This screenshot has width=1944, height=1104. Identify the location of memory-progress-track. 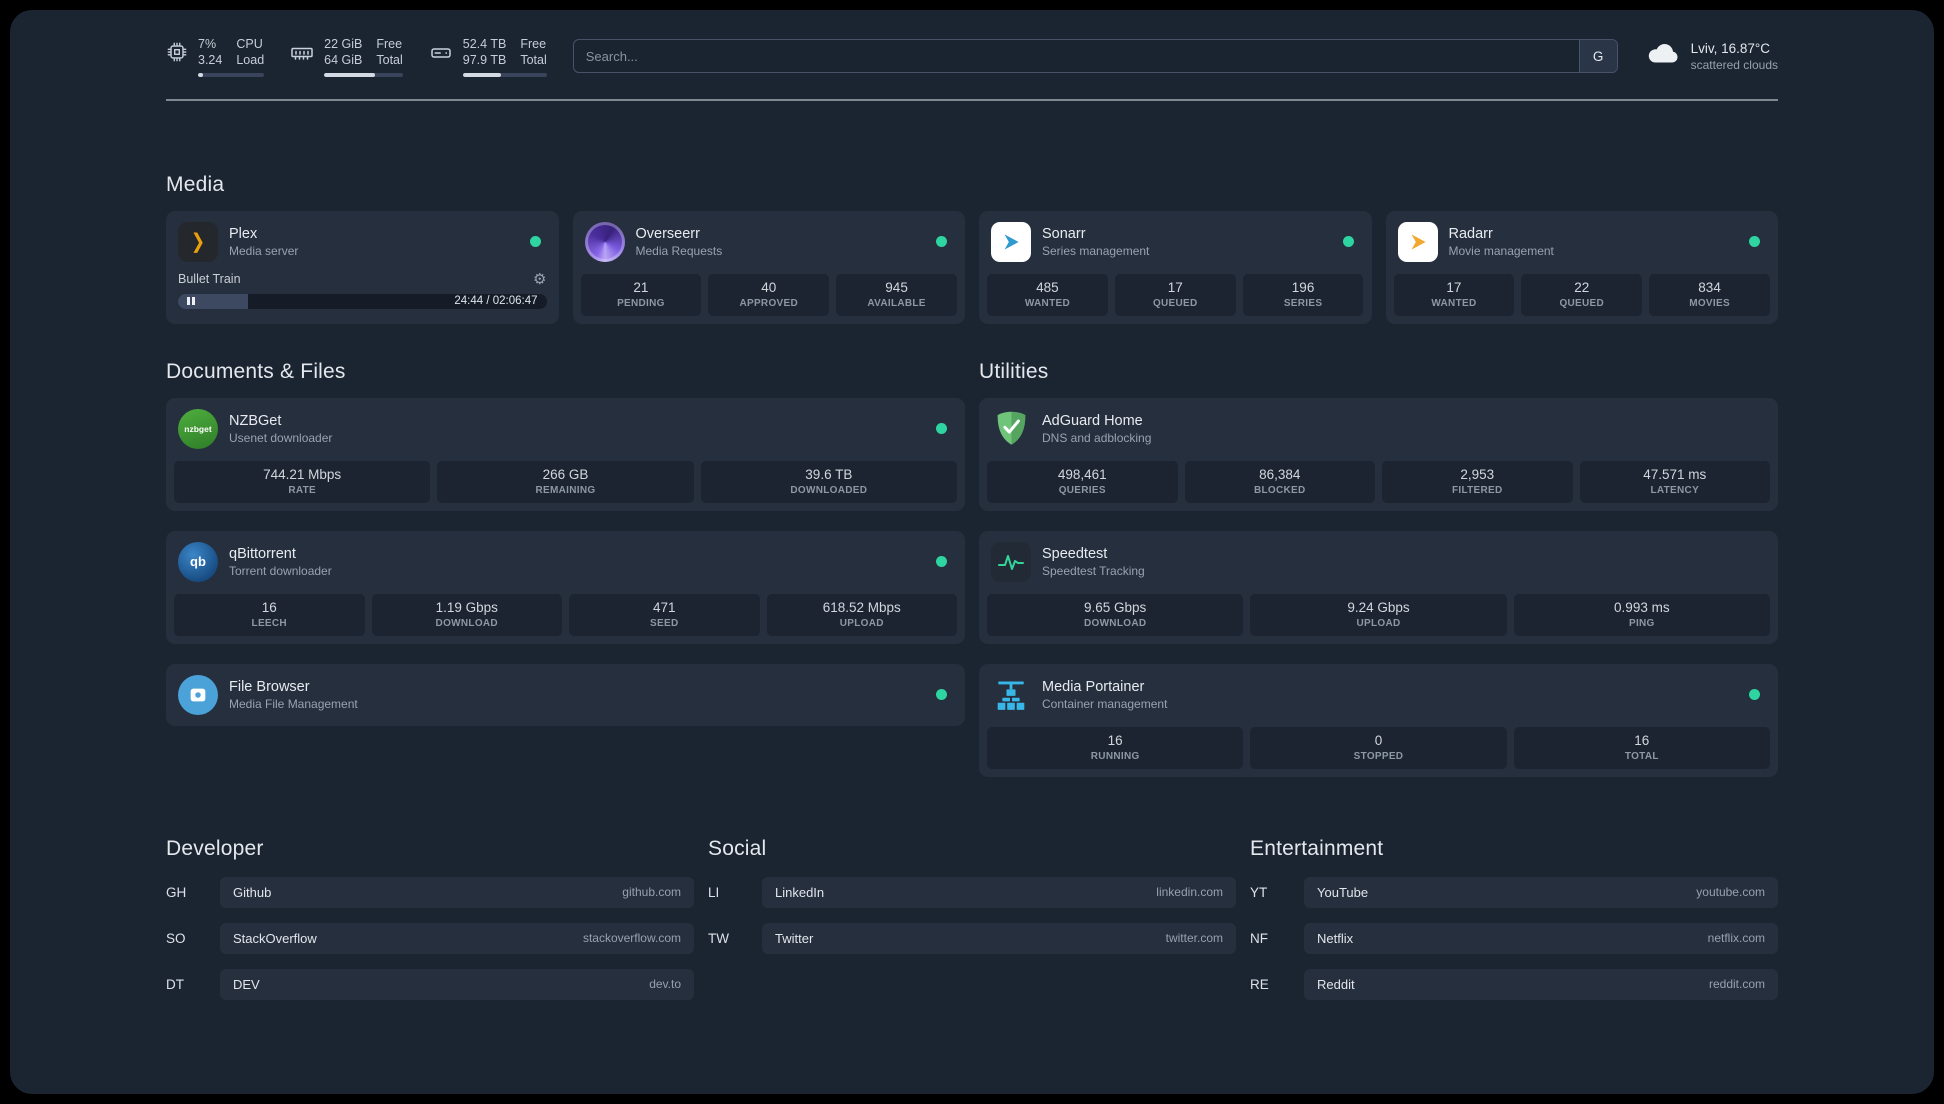
(363, 74).